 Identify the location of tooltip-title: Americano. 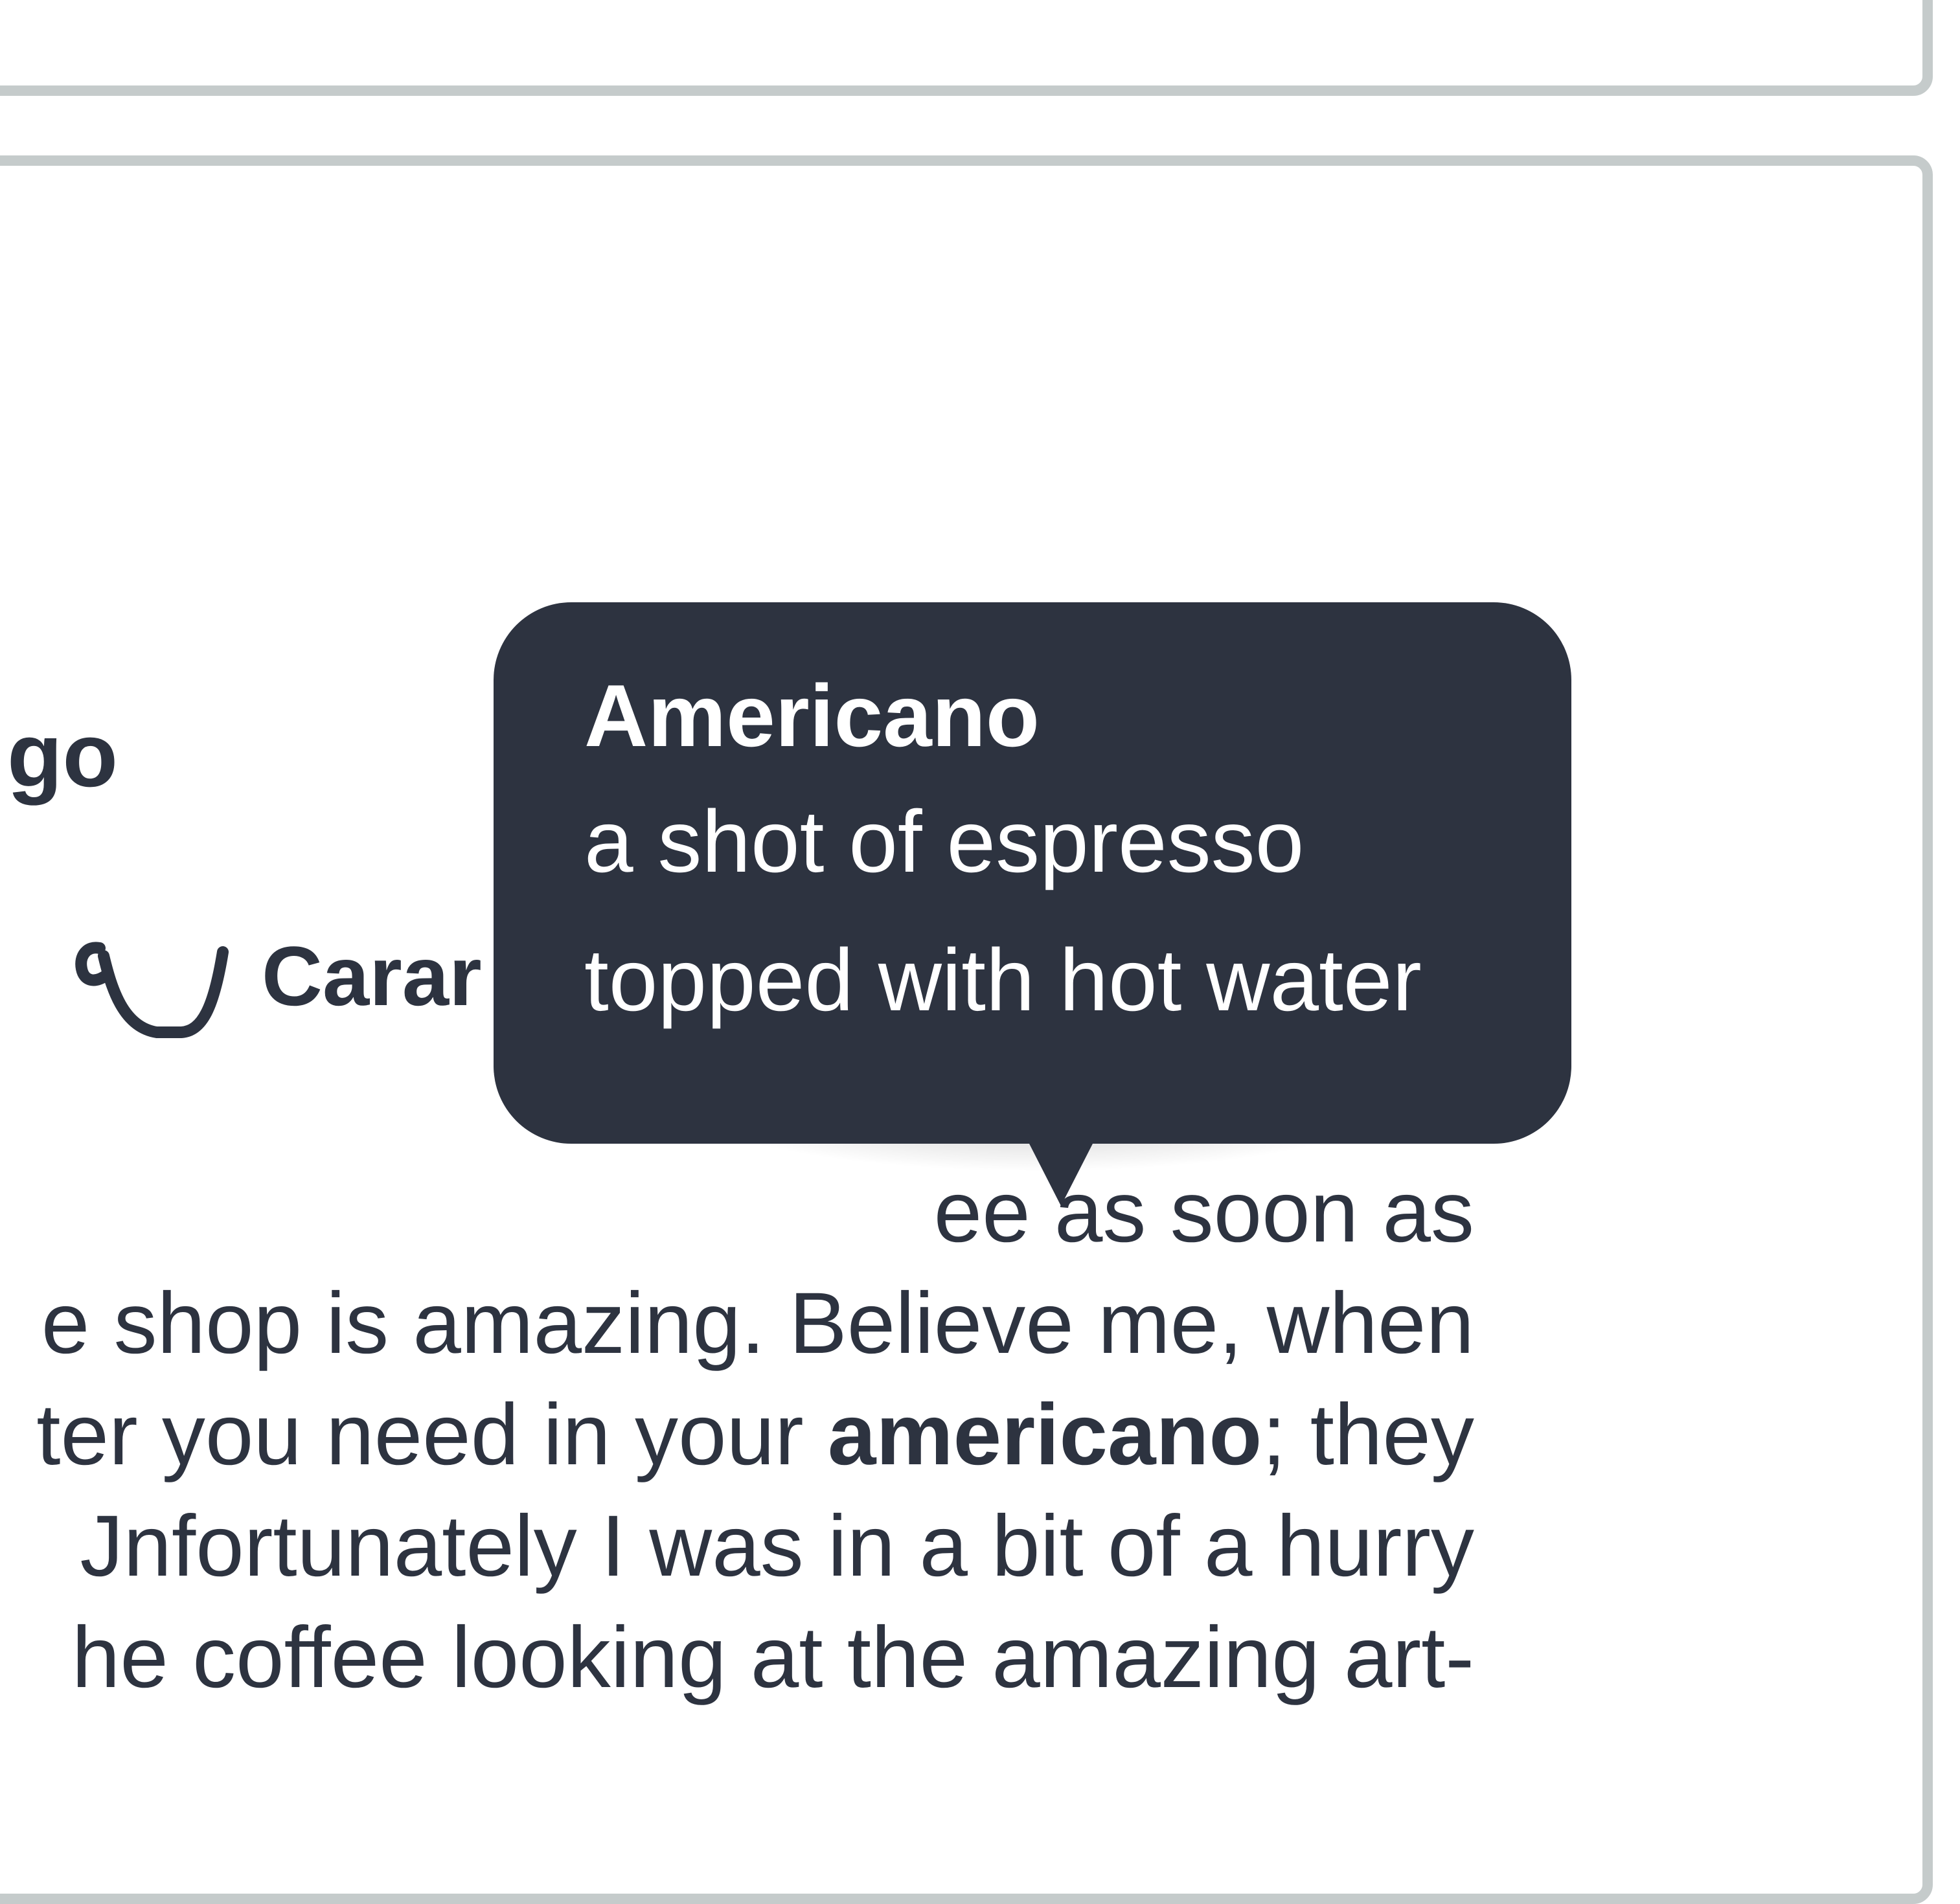
(812, 716).